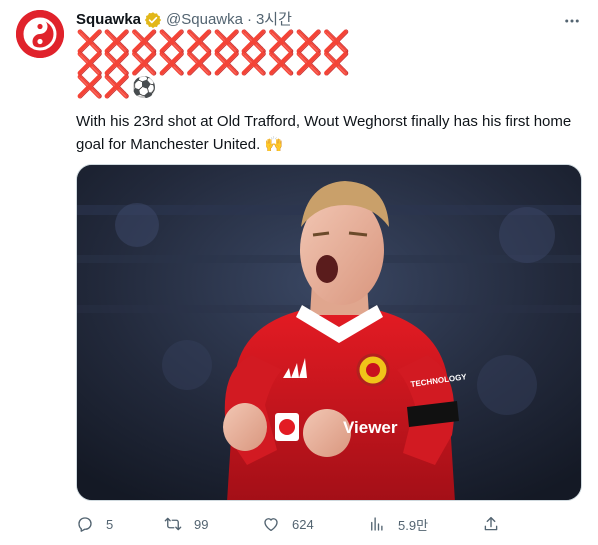 This screenshot has height=545, width=598. I want to click on timestamp: 3시간, so click(274, 20).